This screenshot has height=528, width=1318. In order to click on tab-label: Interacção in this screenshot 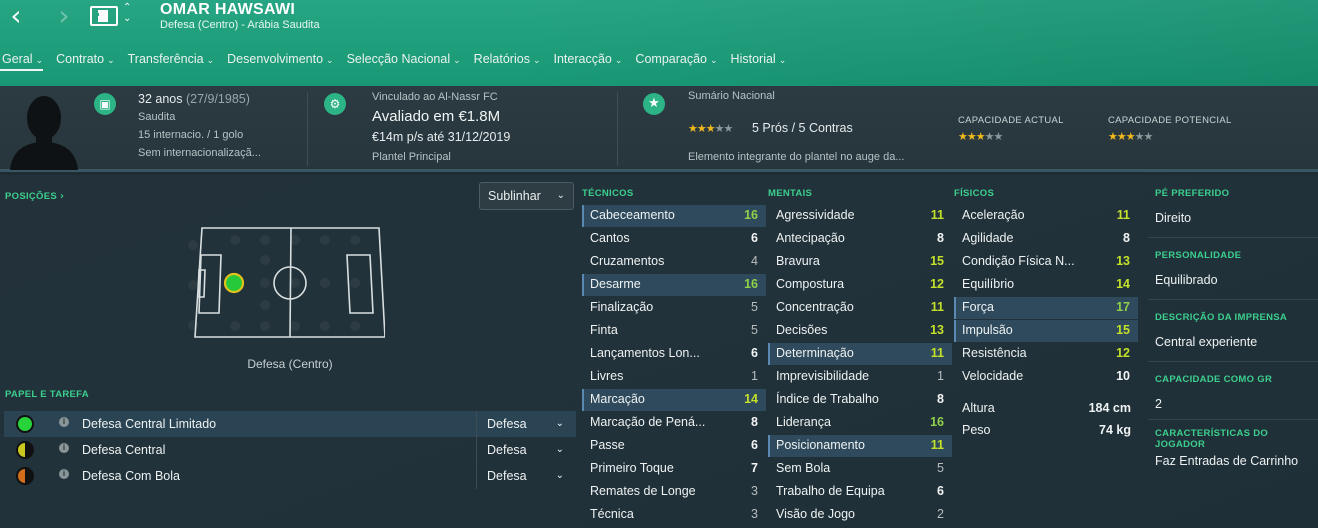, I will do `click(582, 59)`.